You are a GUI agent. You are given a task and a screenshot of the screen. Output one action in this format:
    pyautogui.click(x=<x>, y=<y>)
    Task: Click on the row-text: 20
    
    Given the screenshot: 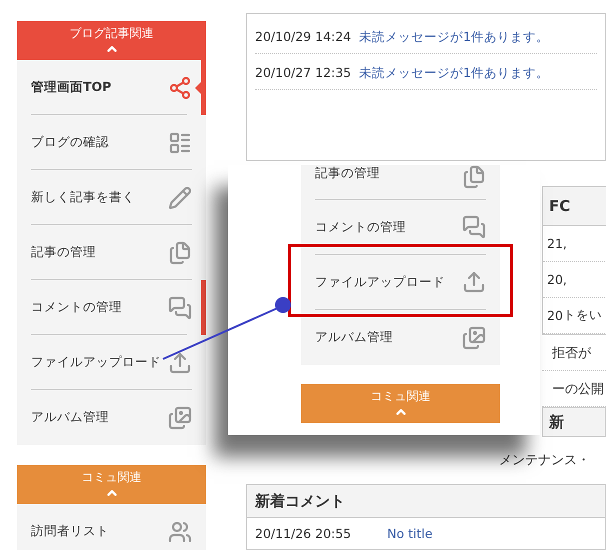 What is the action you would take?
    pyautogui.click(x=555, y=316)
    